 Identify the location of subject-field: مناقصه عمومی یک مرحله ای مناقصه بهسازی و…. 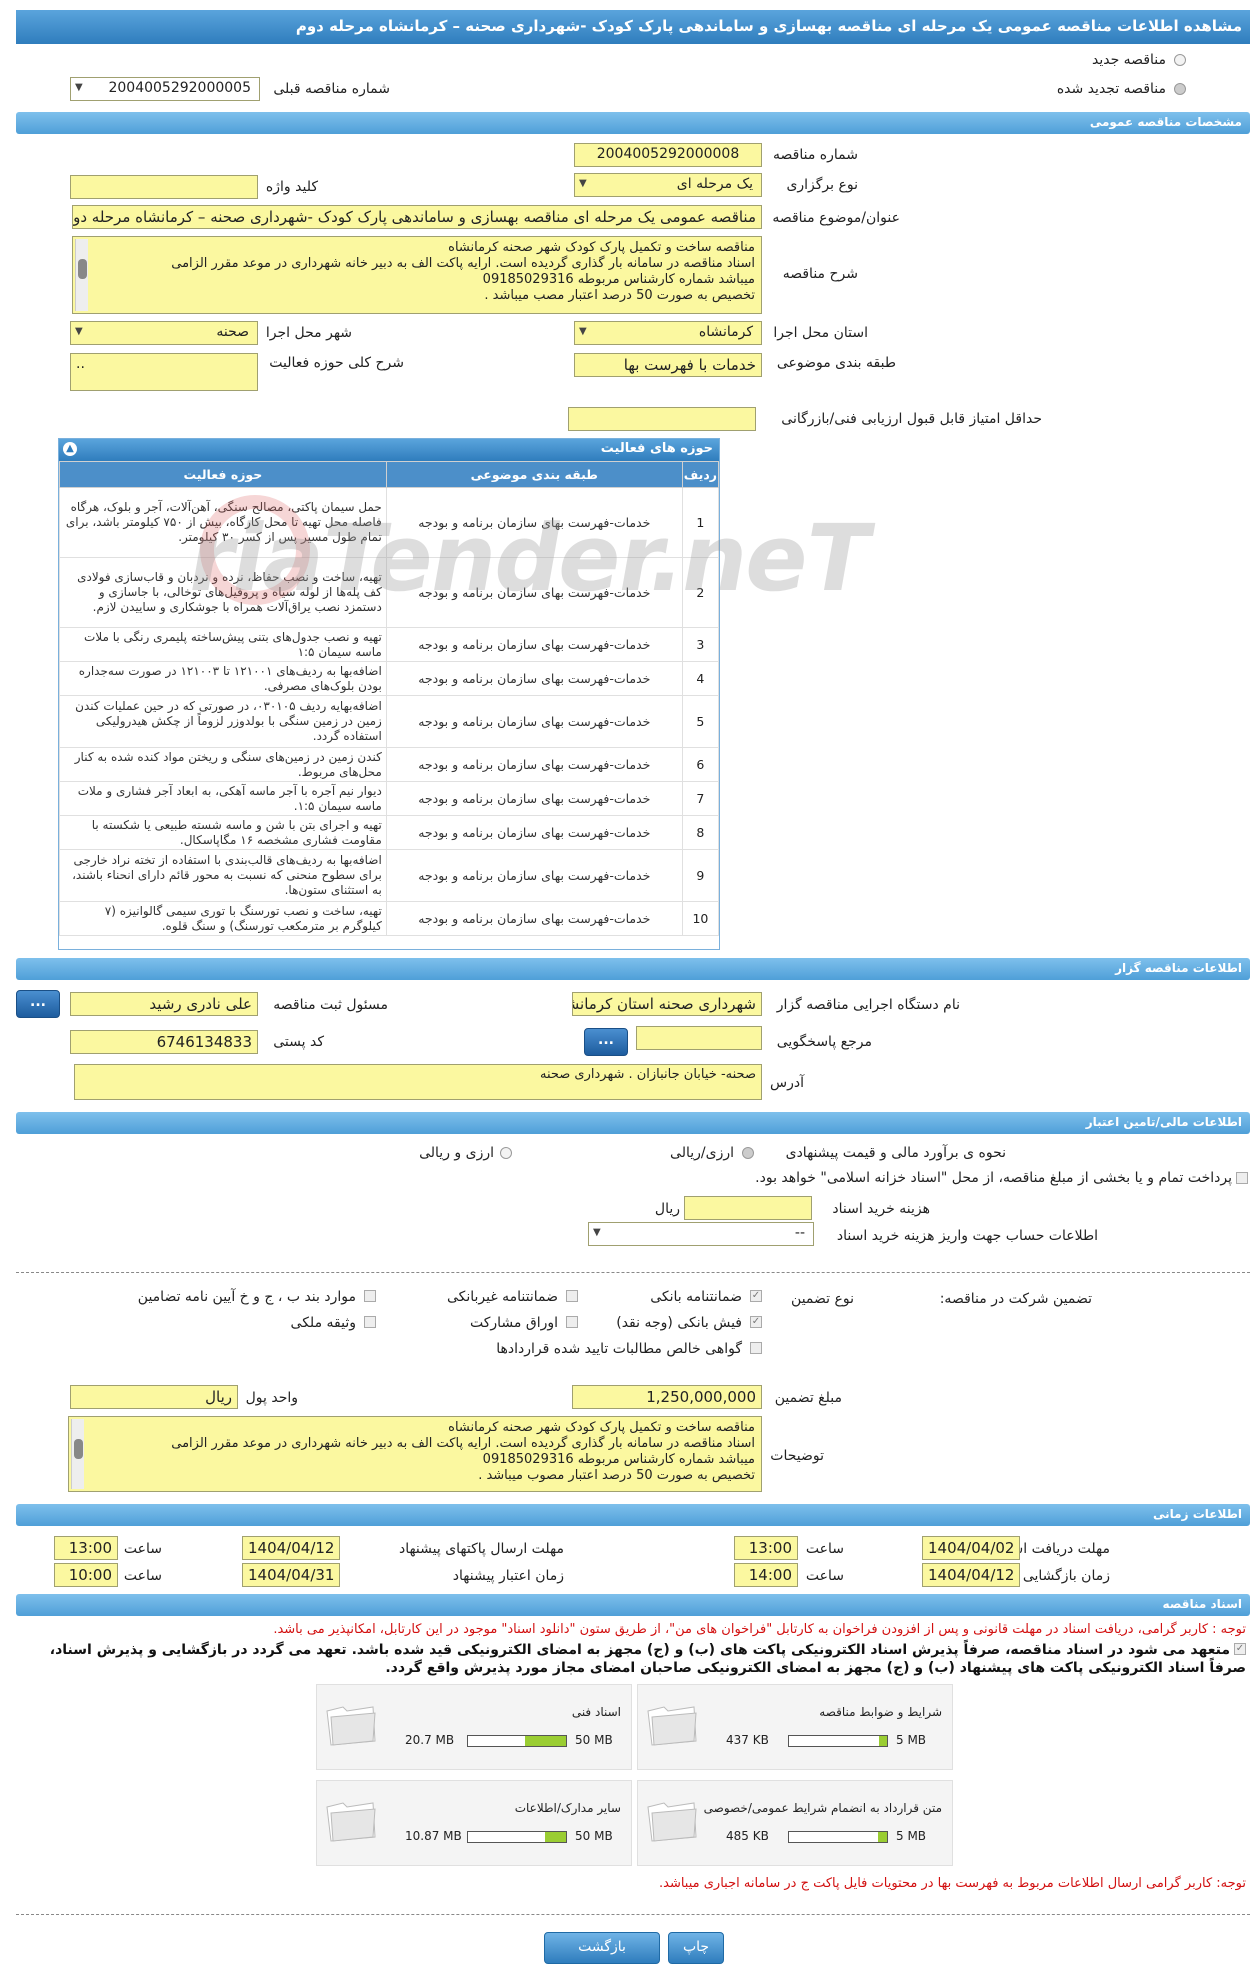
(417, 217).